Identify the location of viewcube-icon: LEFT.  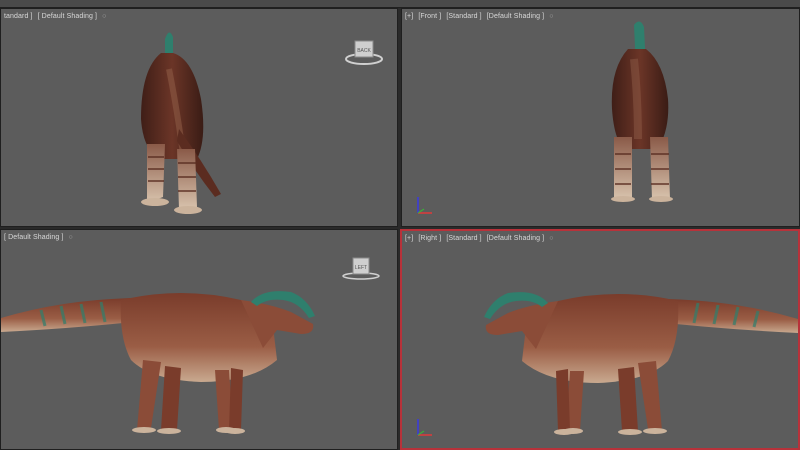
(361, 268).